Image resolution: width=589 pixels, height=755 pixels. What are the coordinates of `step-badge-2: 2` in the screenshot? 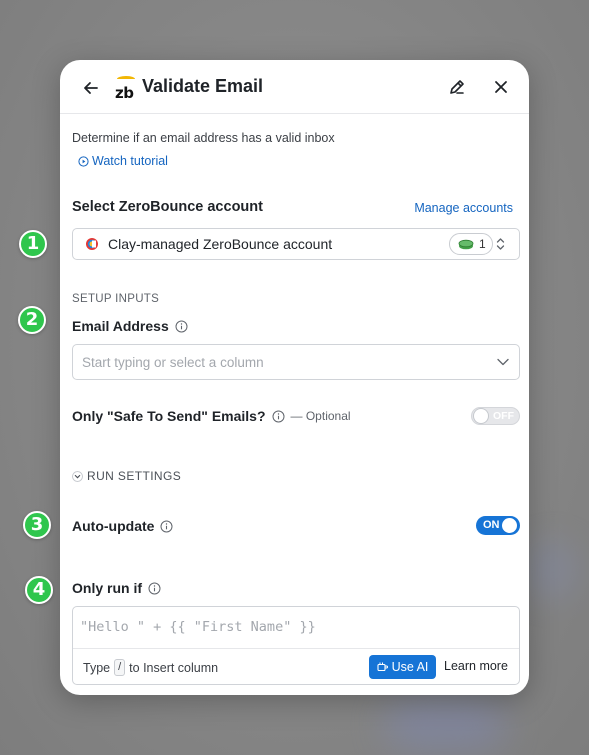 It's located at (32, 320).